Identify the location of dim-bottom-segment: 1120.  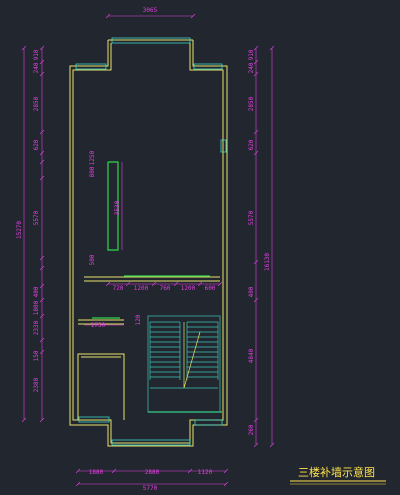
(205, 472).